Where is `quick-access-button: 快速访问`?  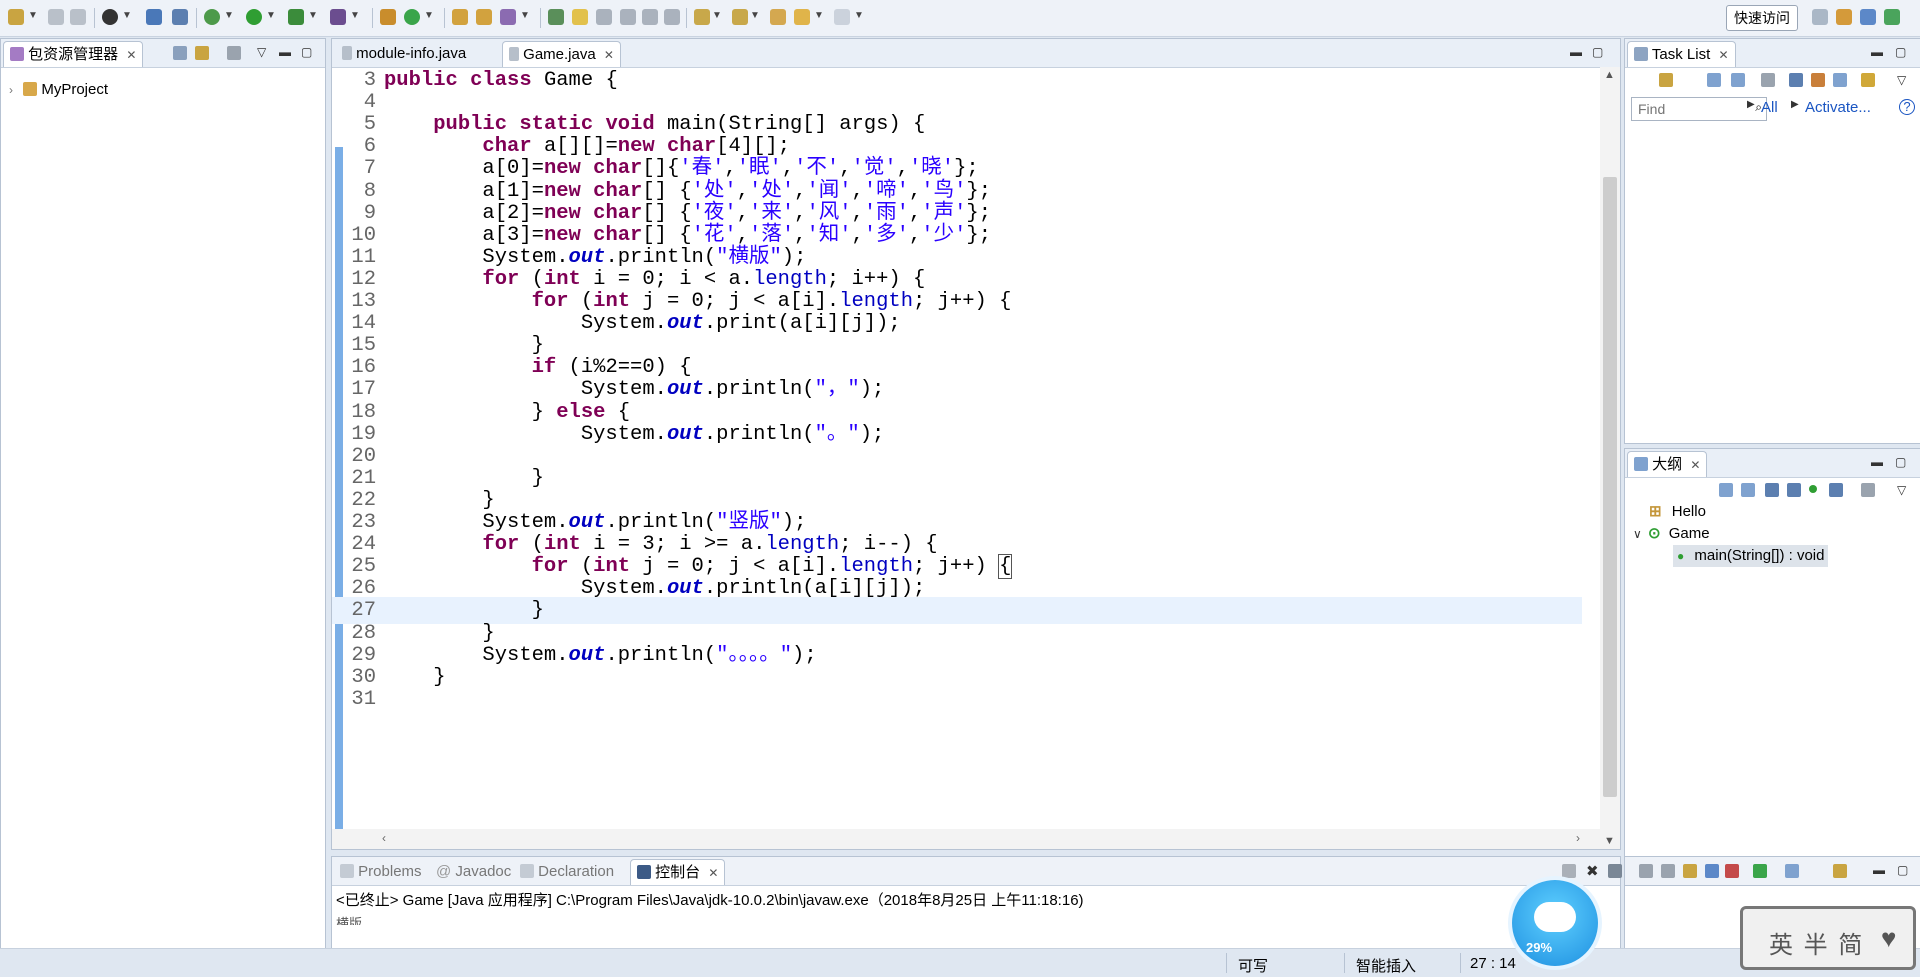 quick-access-button: 快速访问 is located at coordinates (1762, 18).